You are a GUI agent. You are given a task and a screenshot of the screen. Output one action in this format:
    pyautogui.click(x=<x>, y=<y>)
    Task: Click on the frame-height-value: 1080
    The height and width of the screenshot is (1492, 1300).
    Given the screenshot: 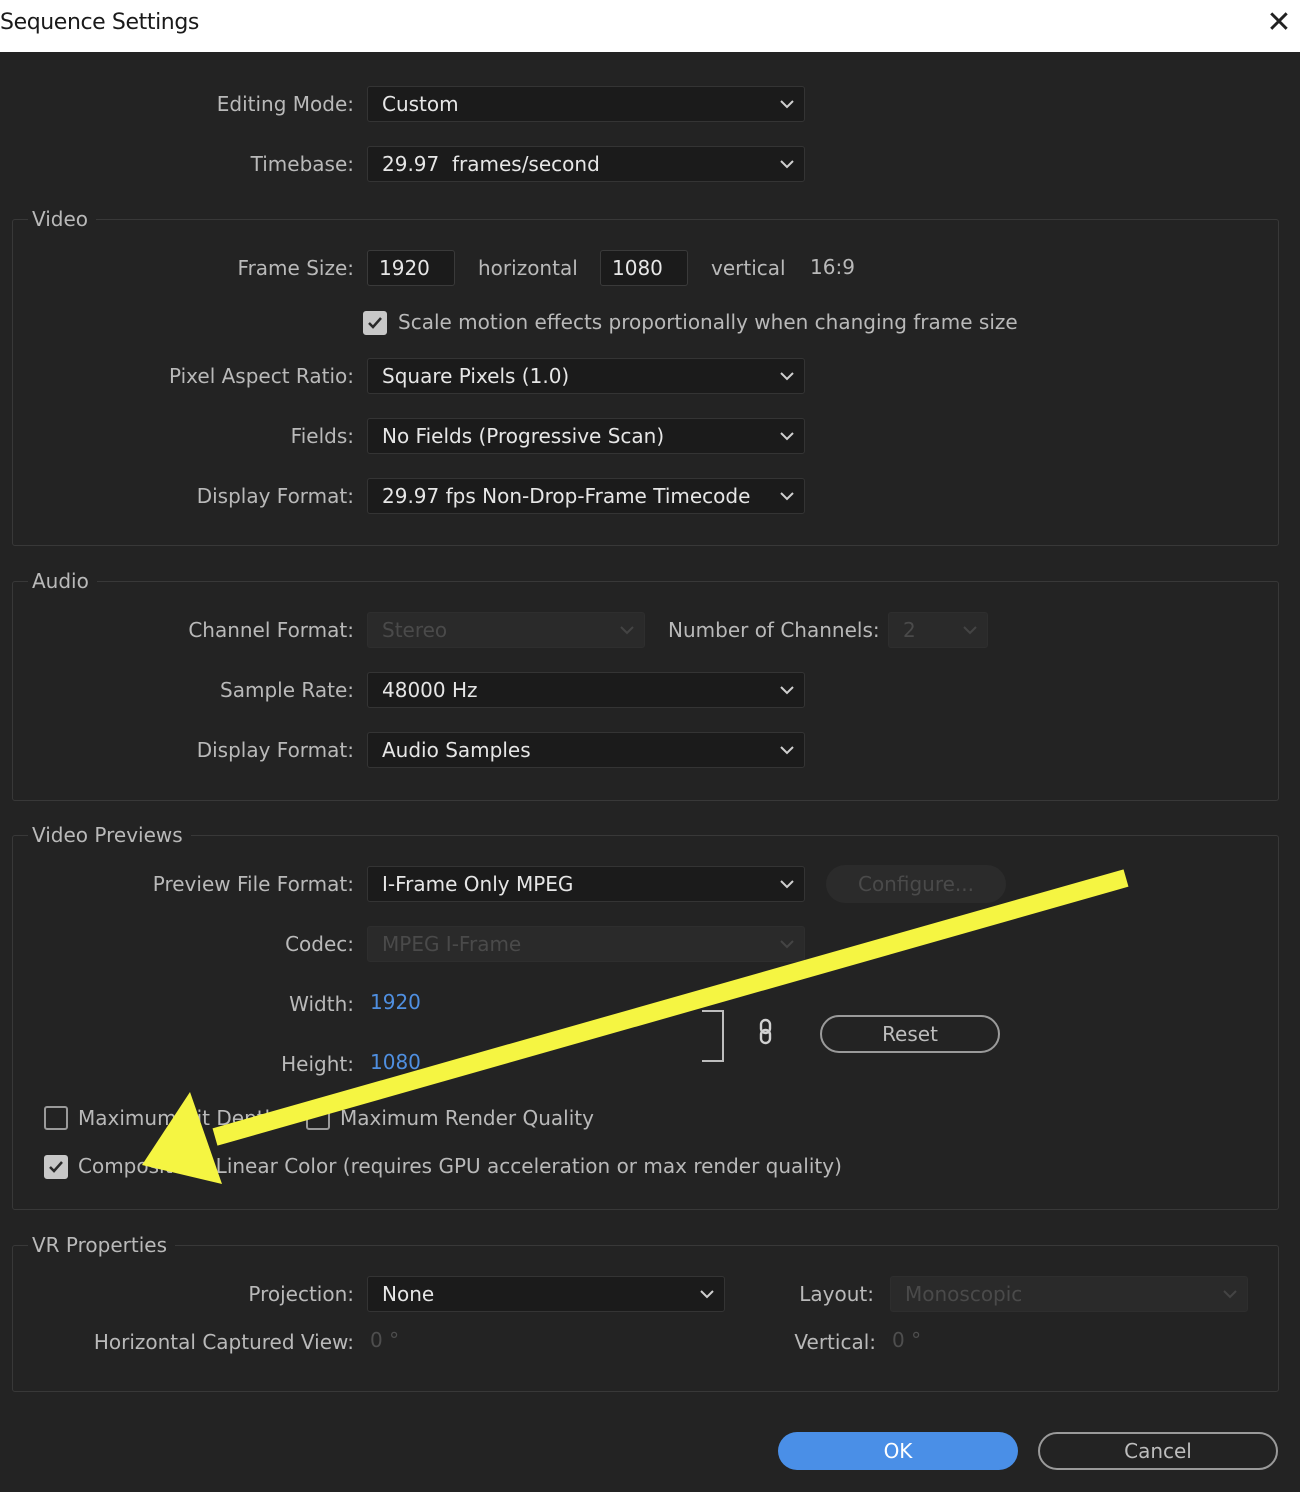 What is the action you would take?
    pyautogui.click(x=637, y=268)
    